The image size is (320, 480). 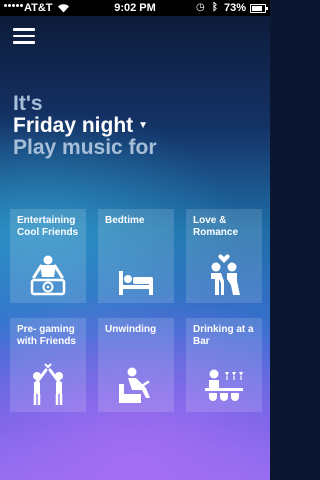 I want to click on context-heading: It's Friday night ▼ Play music for, so click(x=85, y=126).